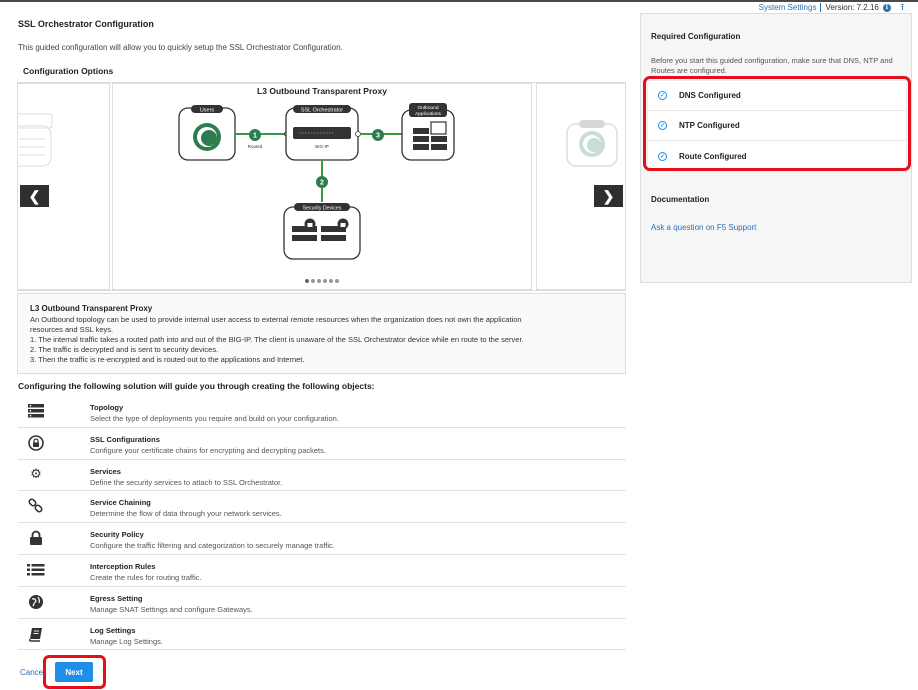  Describe the element at coordinates (146, 577) in the screenshot. I see `object-description: Create the rules for routing traffic.` at that location.